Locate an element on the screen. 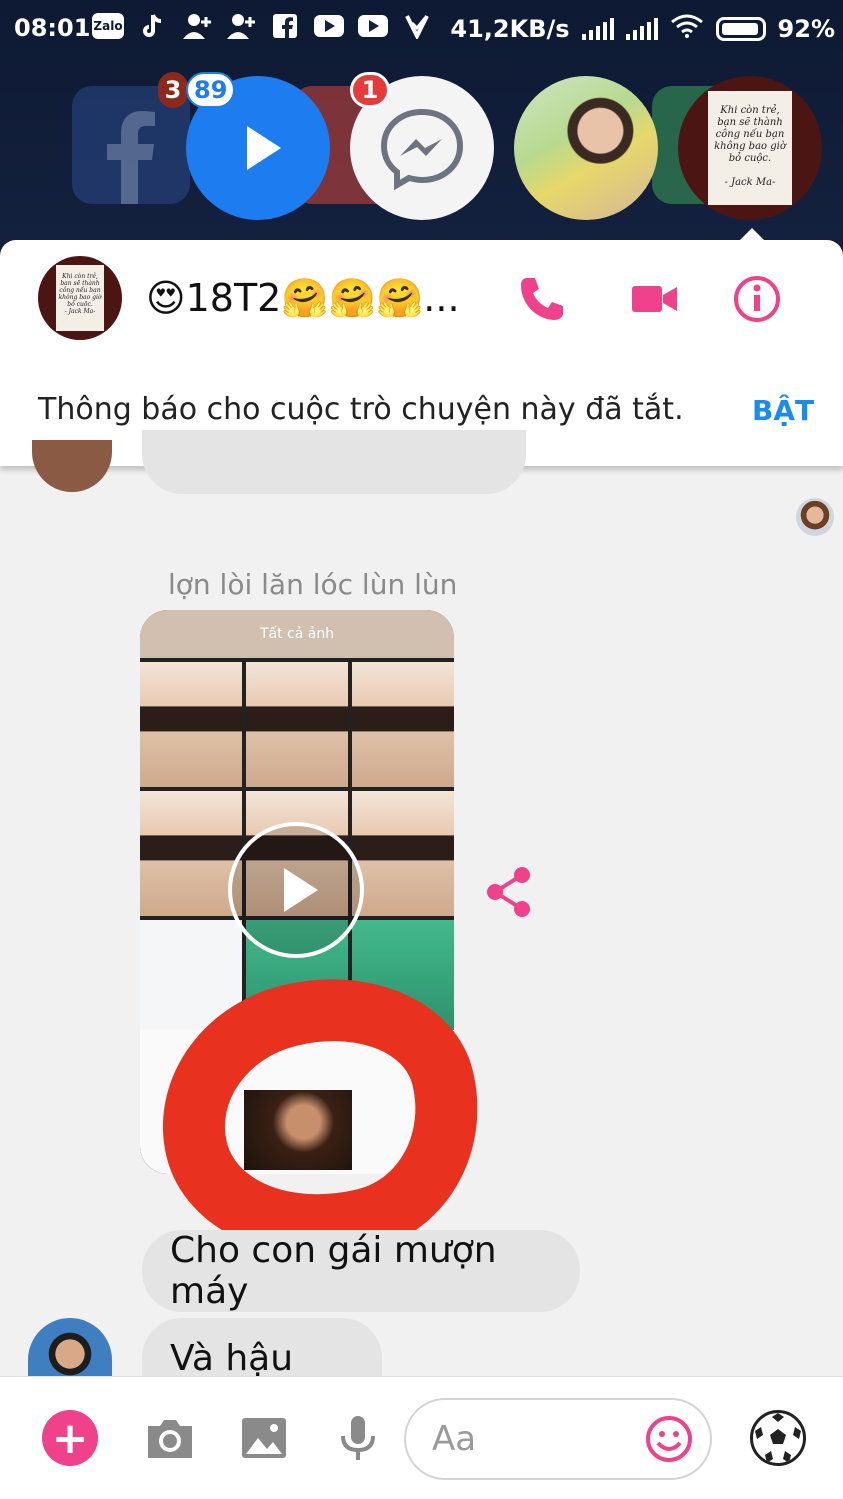 The height and width of the screenshot is (1499, 843). message-caption: lợn lòi lăn lóc lùn lùn is located at coordinates (313, 584).